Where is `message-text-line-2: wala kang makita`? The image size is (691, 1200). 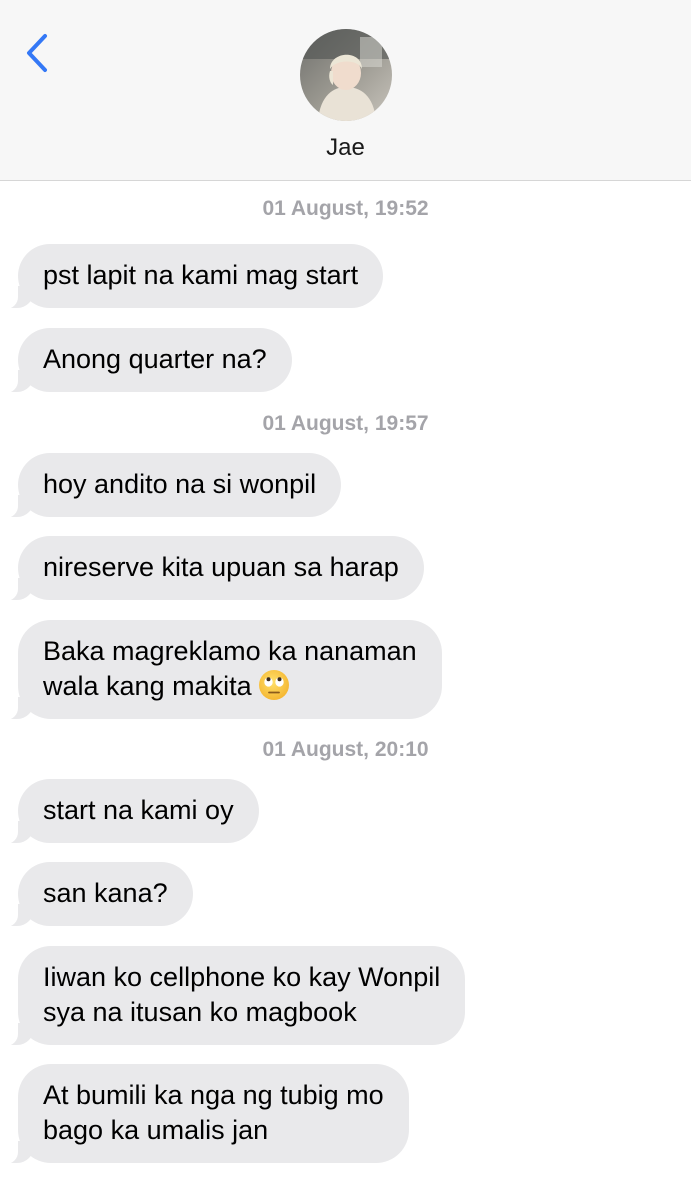 message-text-line-2: wala kang makita is located at coordinates (230, 686).